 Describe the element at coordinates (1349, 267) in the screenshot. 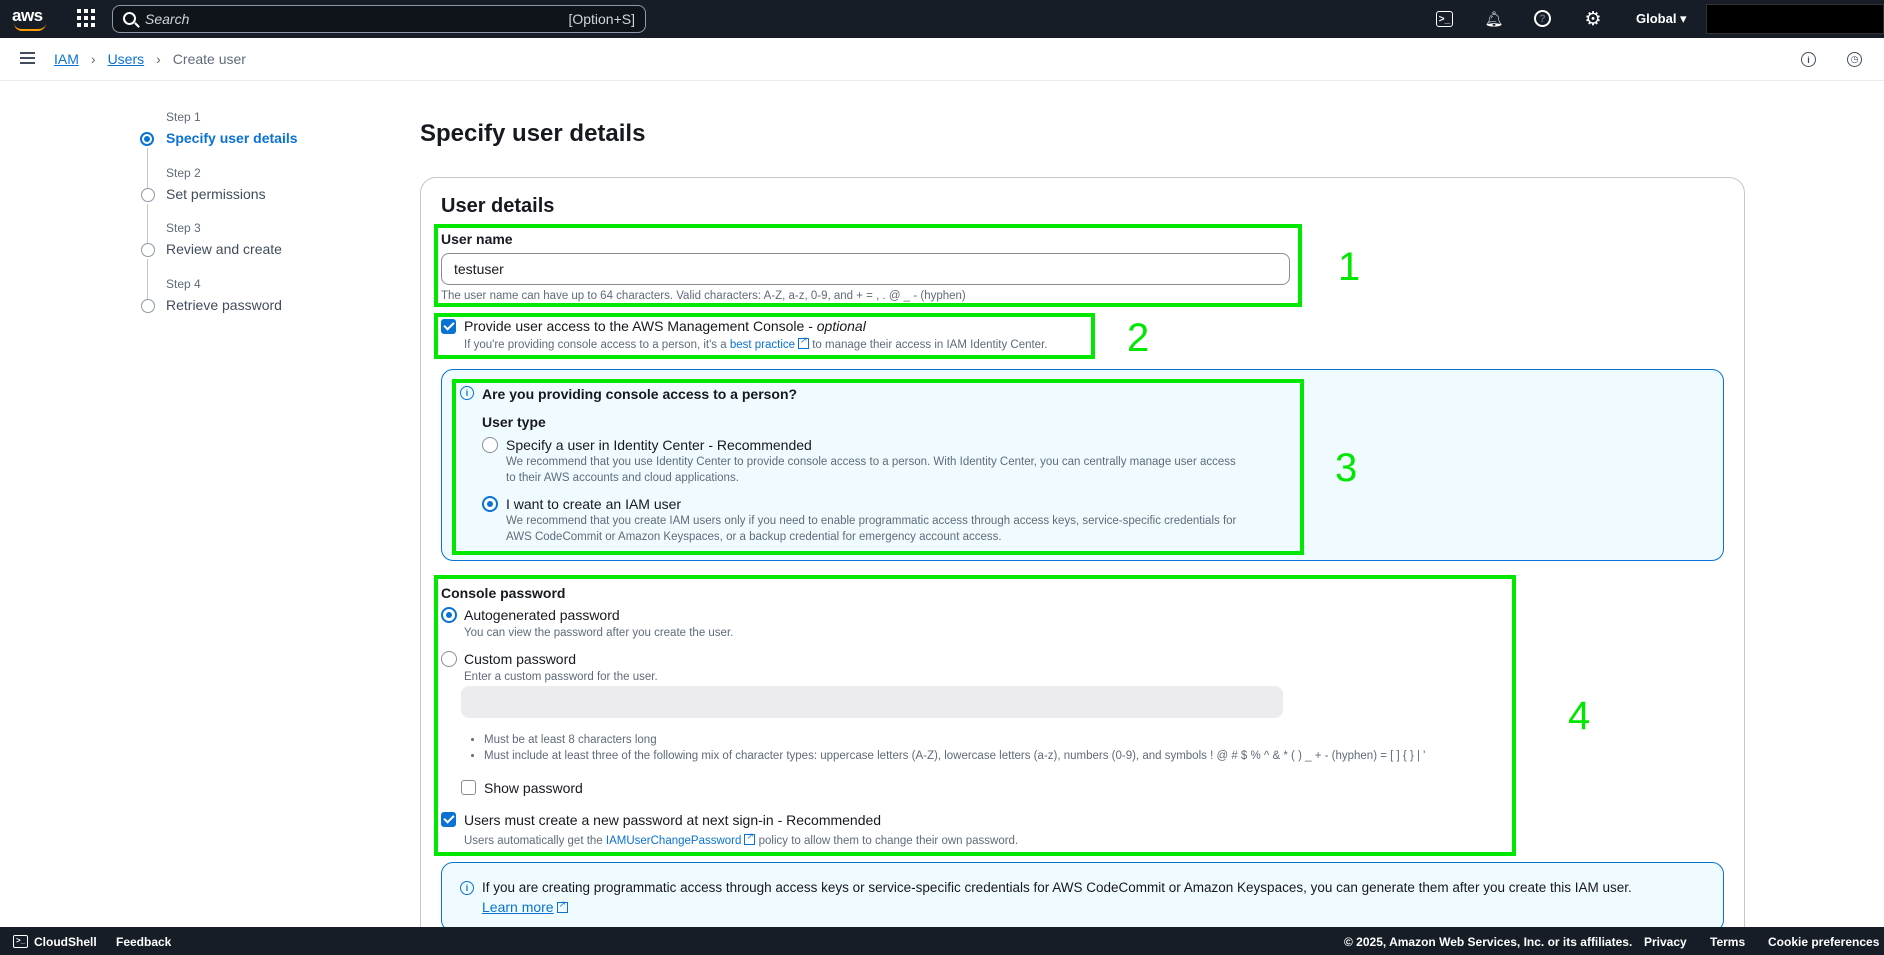

I see `highlight-number-1: 1` at that location.